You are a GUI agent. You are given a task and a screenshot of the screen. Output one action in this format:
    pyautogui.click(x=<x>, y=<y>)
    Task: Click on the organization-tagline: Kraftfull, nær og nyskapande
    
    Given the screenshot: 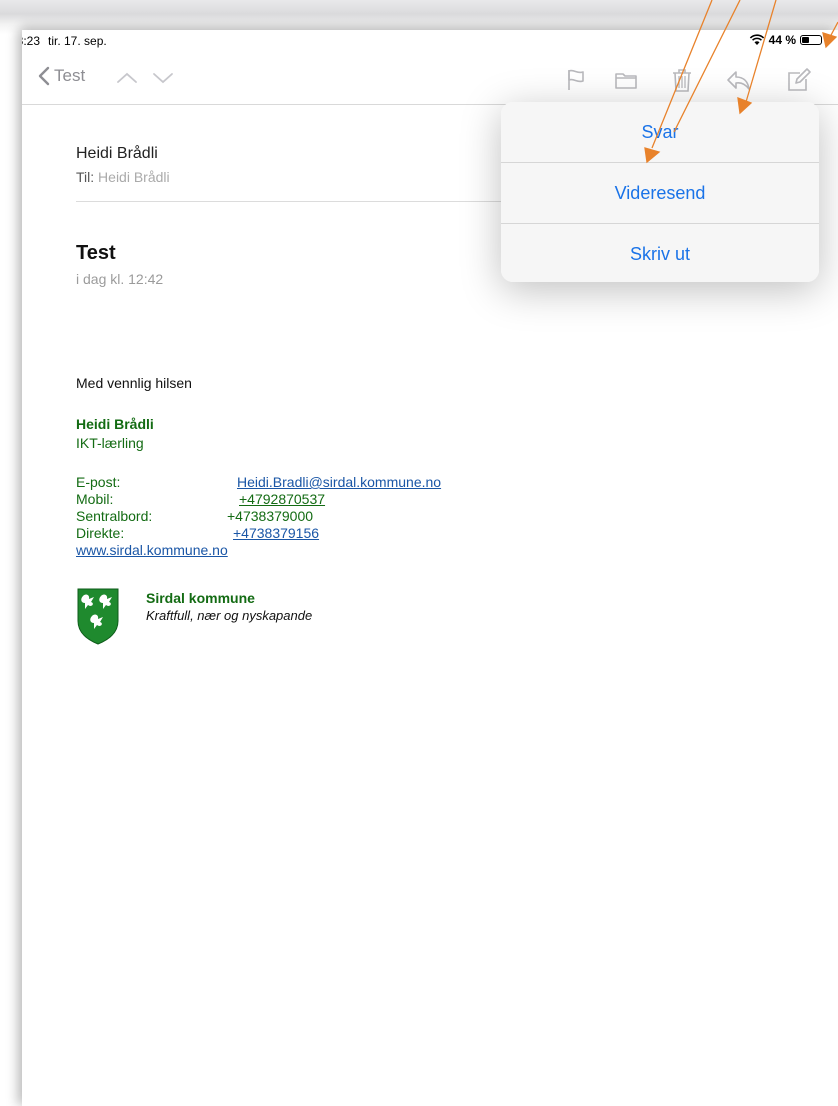 What is the action you would take?
    pyautogui.click(x=229, y=615)
    